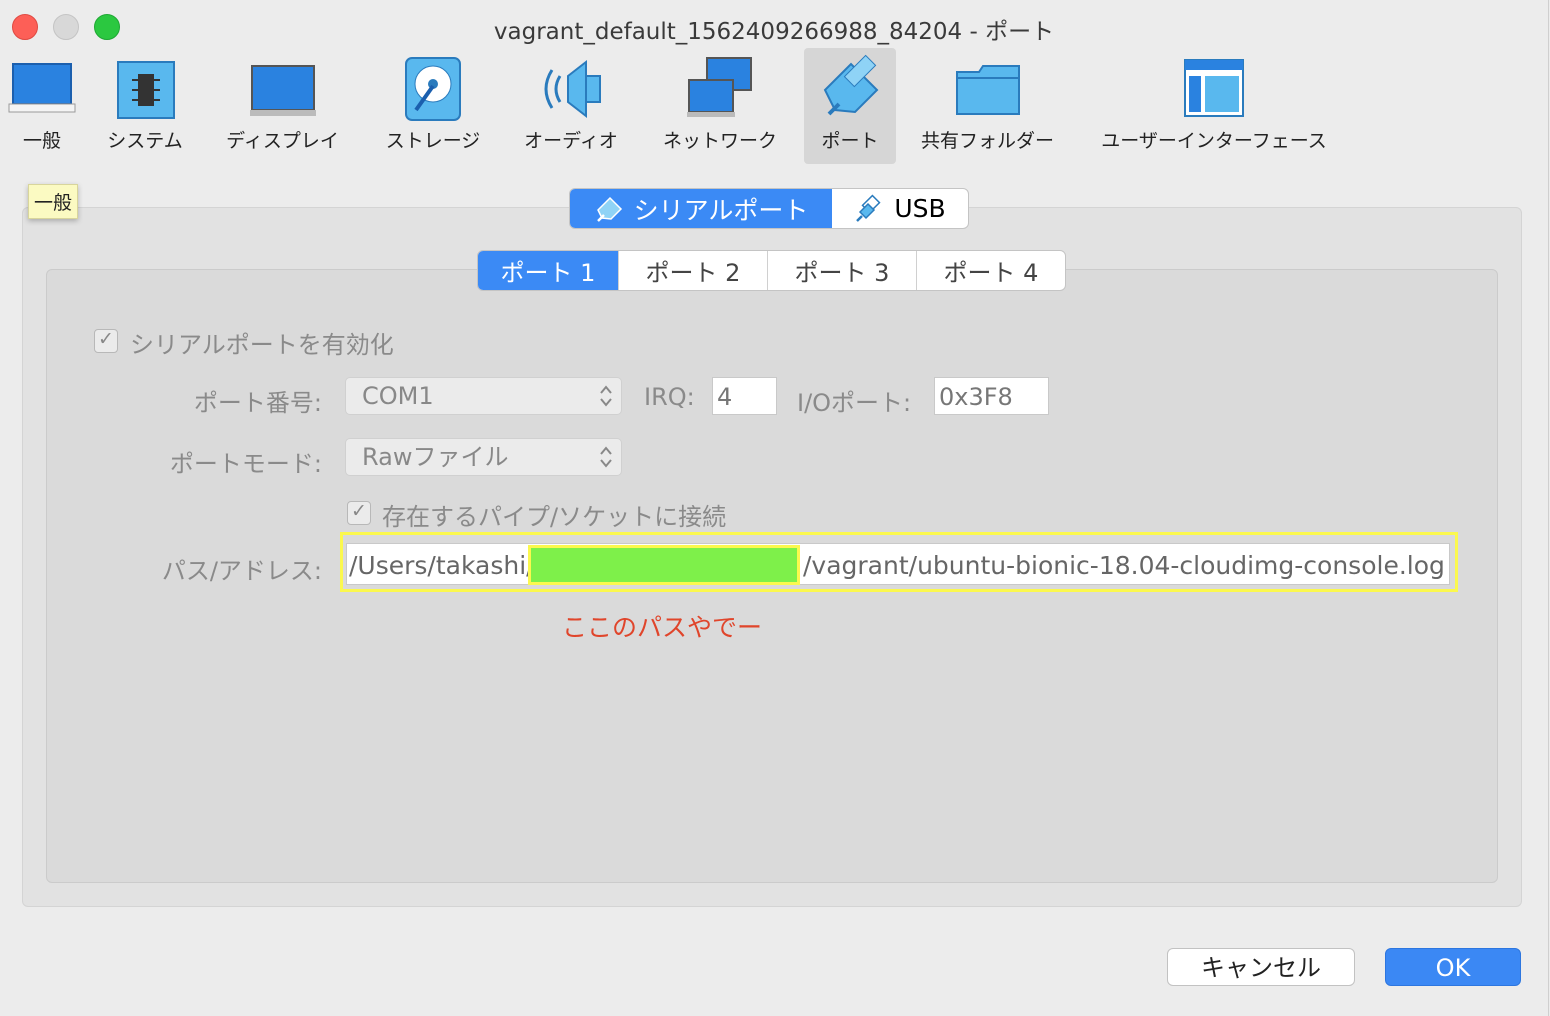 Image resolution: width=1550 pixels, height=1016 pixels. Describe the element at coordinates (282, 90) in the screenshot. I see `display-icon` at that location.